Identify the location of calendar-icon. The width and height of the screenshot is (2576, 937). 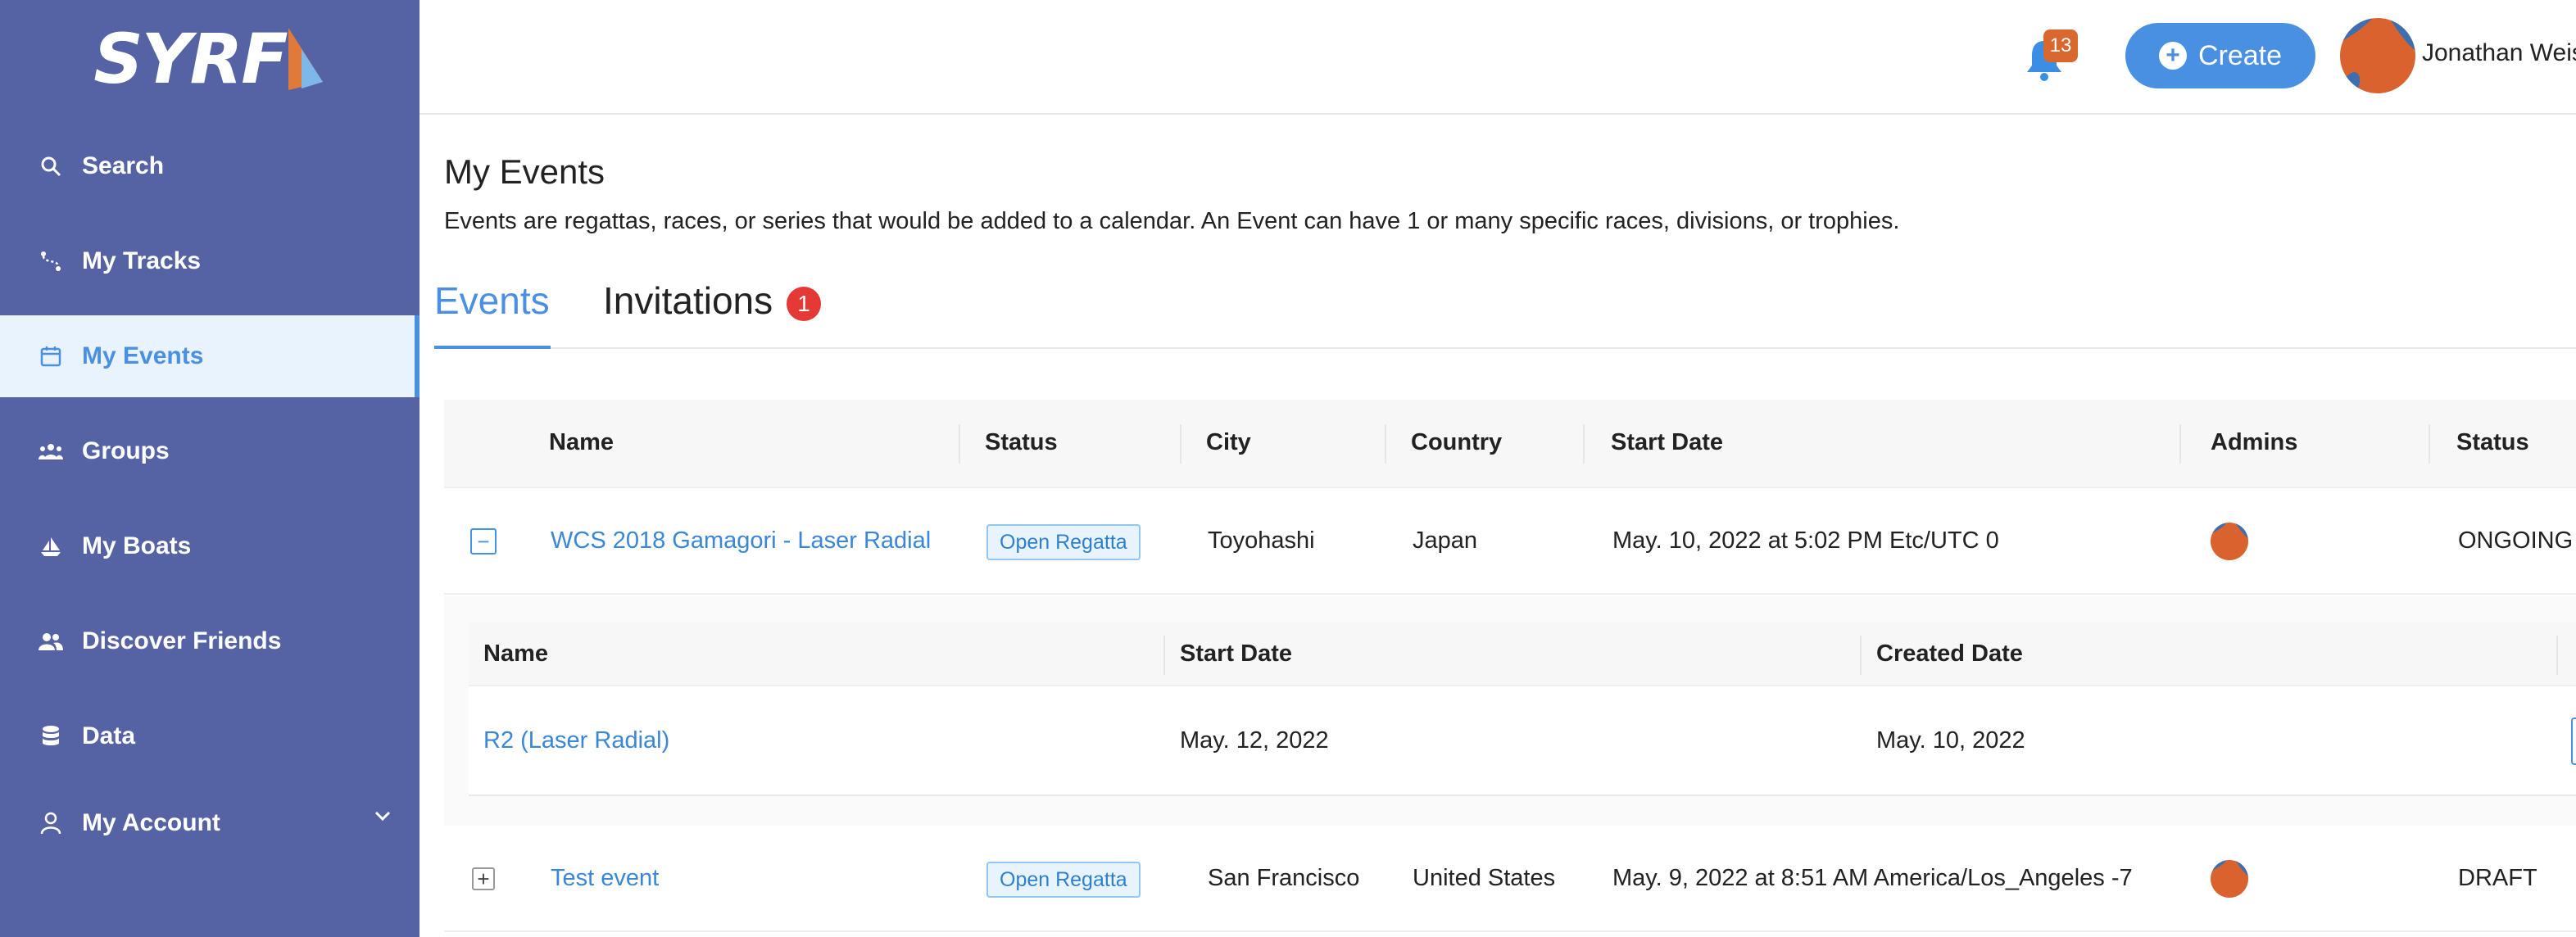
(51, 356).